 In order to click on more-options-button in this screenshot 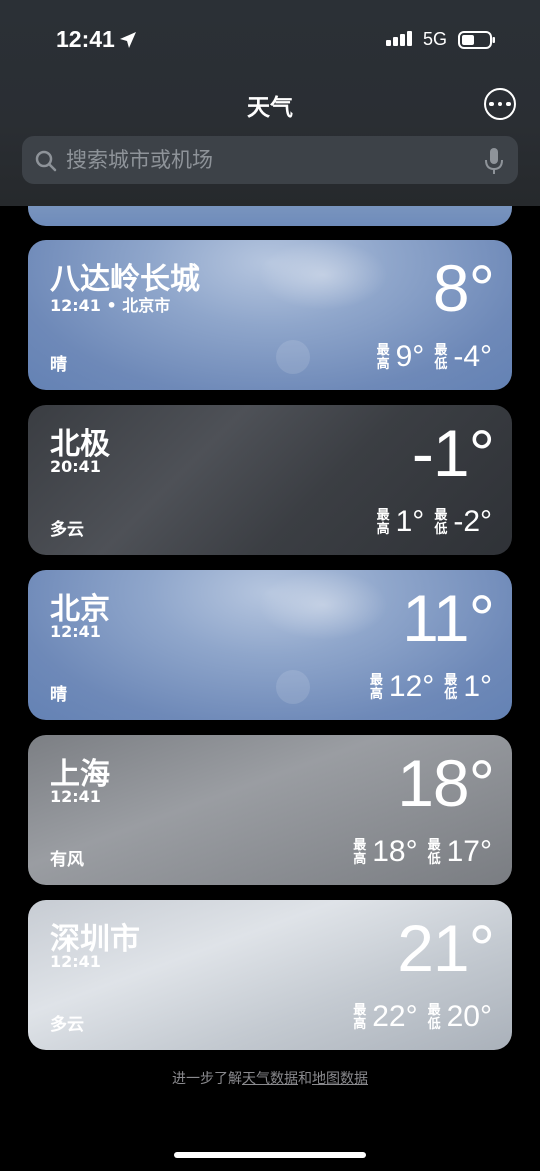, I will do `click(500, 104)`.